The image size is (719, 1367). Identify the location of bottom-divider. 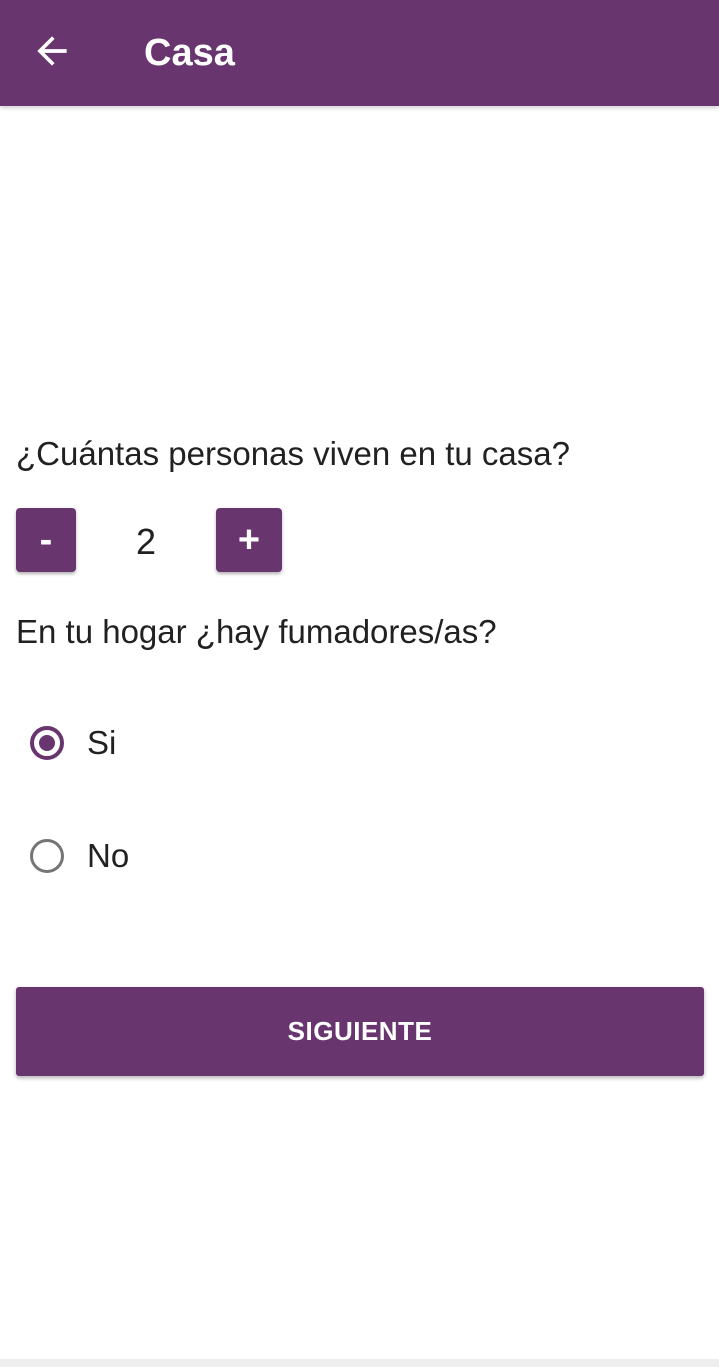
(359, 1363).